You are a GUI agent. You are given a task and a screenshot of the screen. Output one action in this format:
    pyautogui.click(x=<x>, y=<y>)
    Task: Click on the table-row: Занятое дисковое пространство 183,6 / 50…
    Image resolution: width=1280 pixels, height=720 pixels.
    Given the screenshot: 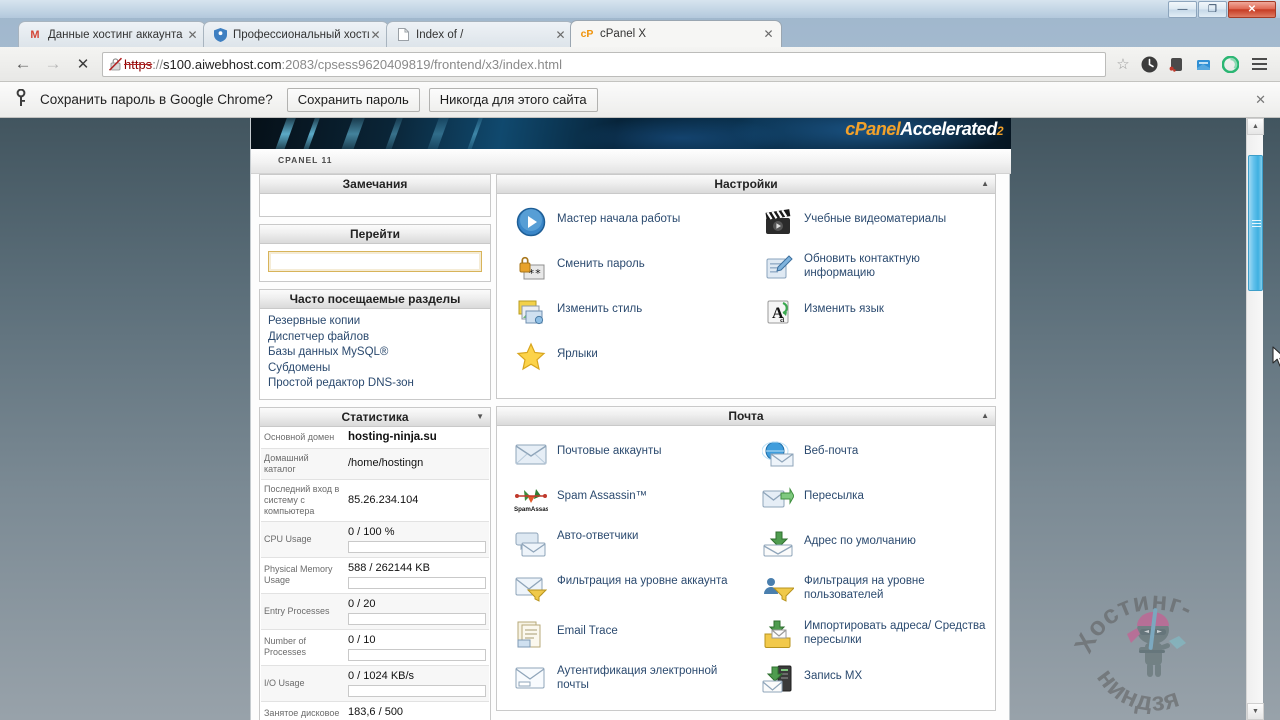 What is the action you would take?
    pyautogui.click(x=375, y=710)
    